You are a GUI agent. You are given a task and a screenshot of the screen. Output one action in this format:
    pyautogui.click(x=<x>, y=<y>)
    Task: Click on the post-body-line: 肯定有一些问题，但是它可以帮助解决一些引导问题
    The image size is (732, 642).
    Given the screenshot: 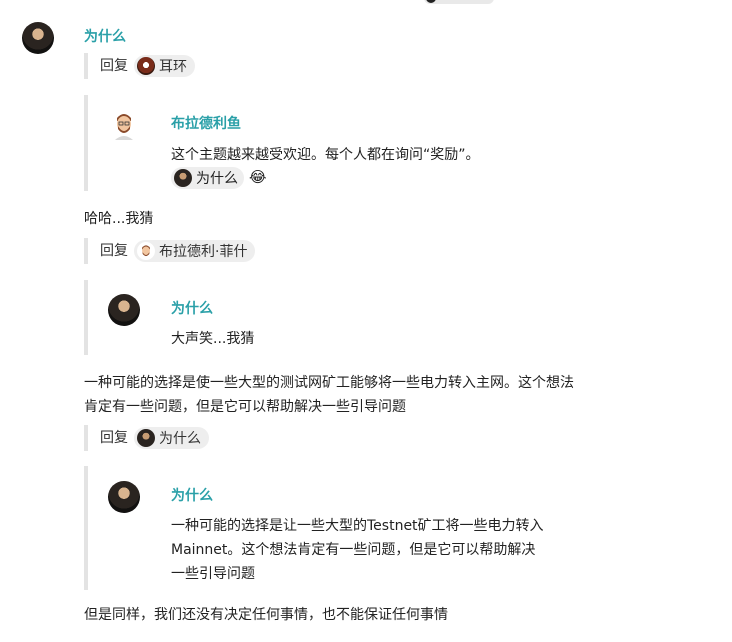 What is the action you would take?
    pyautogui.click(x=245, y=407)
    